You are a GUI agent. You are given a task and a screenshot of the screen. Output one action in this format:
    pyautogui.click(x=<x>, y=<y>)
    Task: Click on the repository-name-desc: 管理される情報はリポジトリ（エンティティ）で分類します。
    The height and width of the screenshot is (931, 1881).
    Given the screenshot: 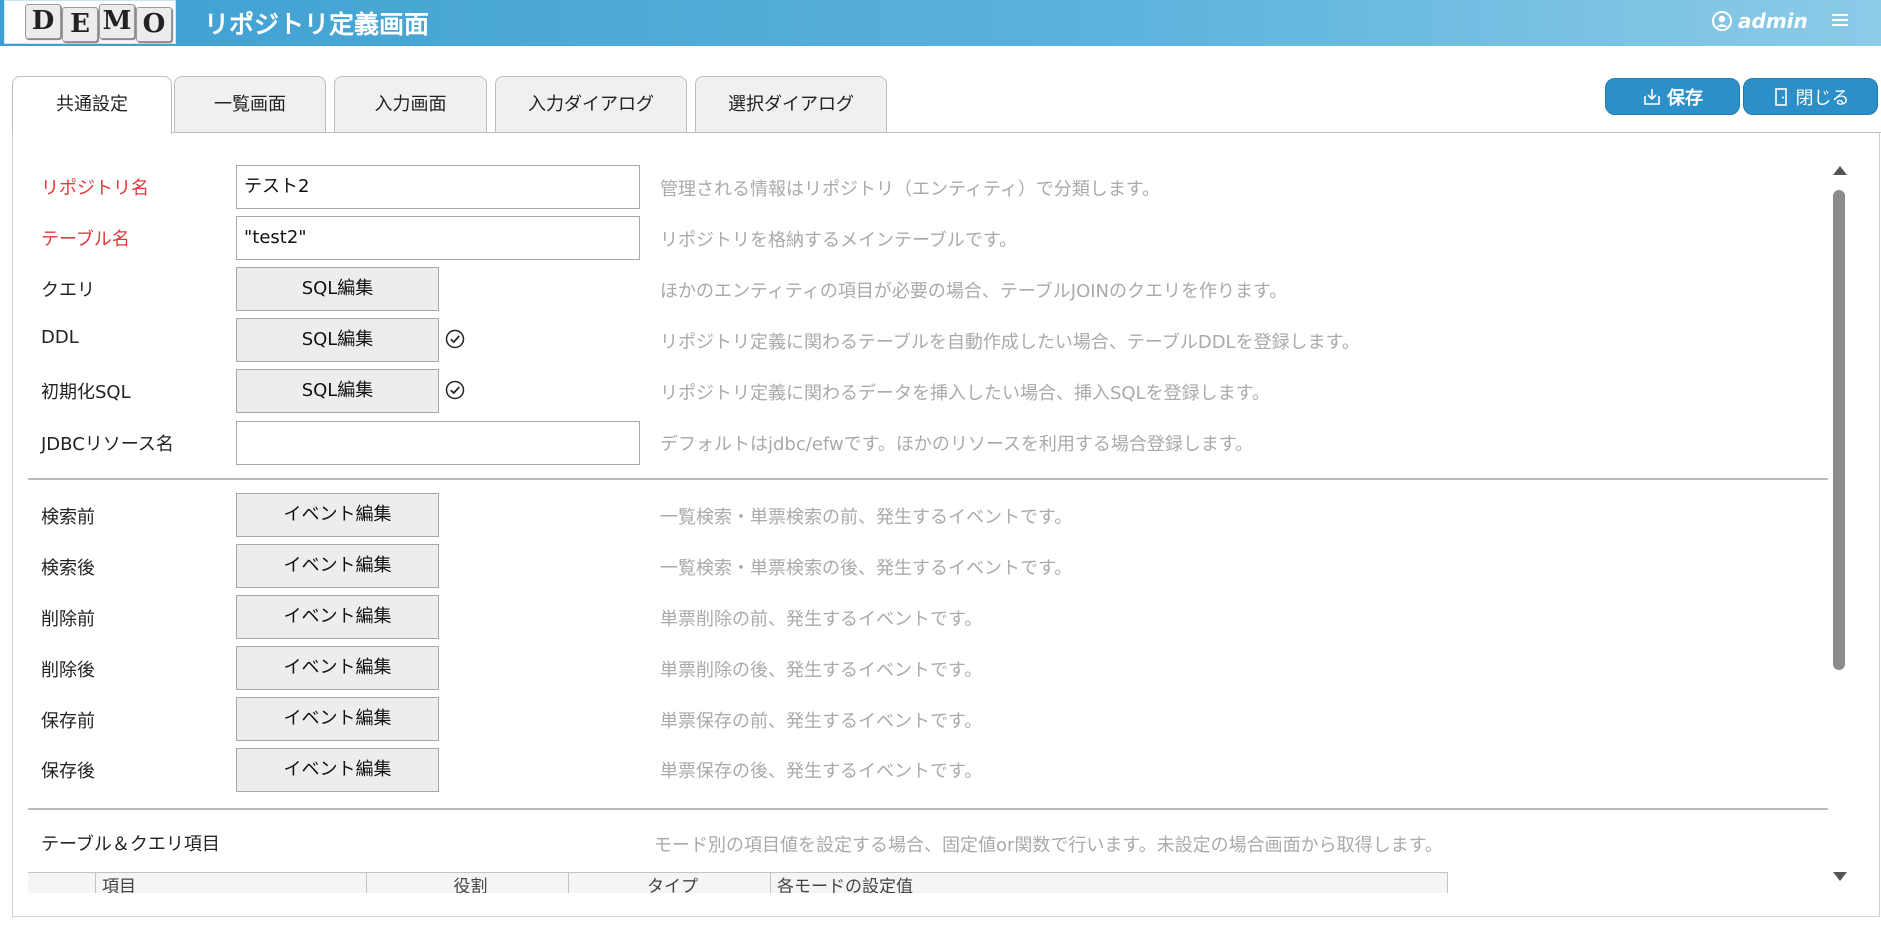 What is the action you would take?
    pyautogui.click(x=910, y=189)
    